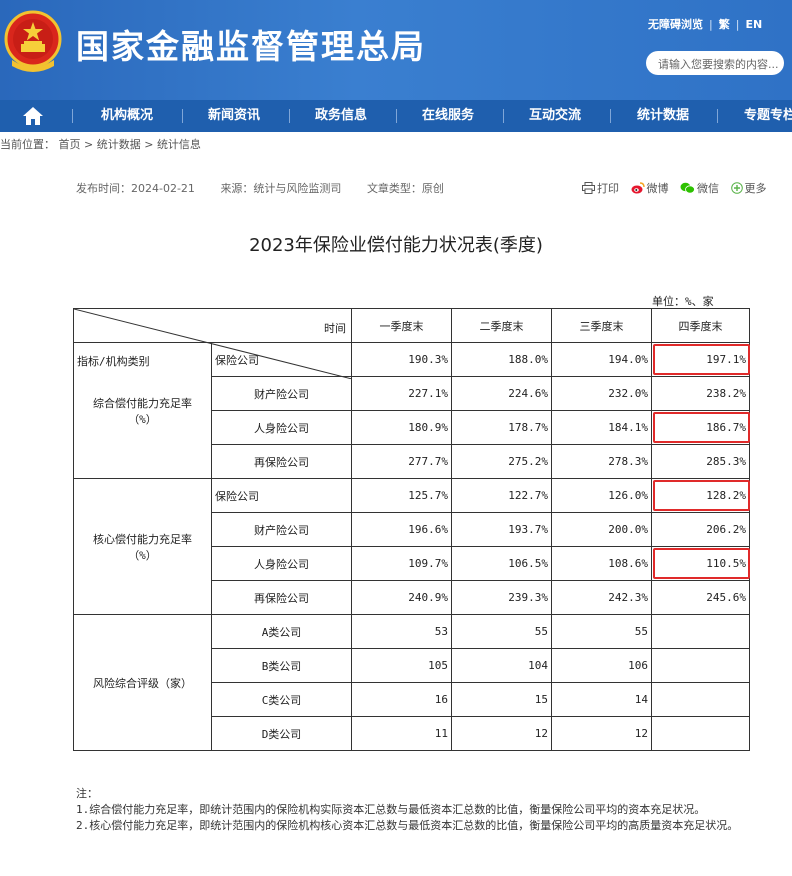 The height and width of the screenshot is (876, 792). Describe the element at coordinates (281, 529) in the screenshot. I see `row-label: 财产险公司` at that location.